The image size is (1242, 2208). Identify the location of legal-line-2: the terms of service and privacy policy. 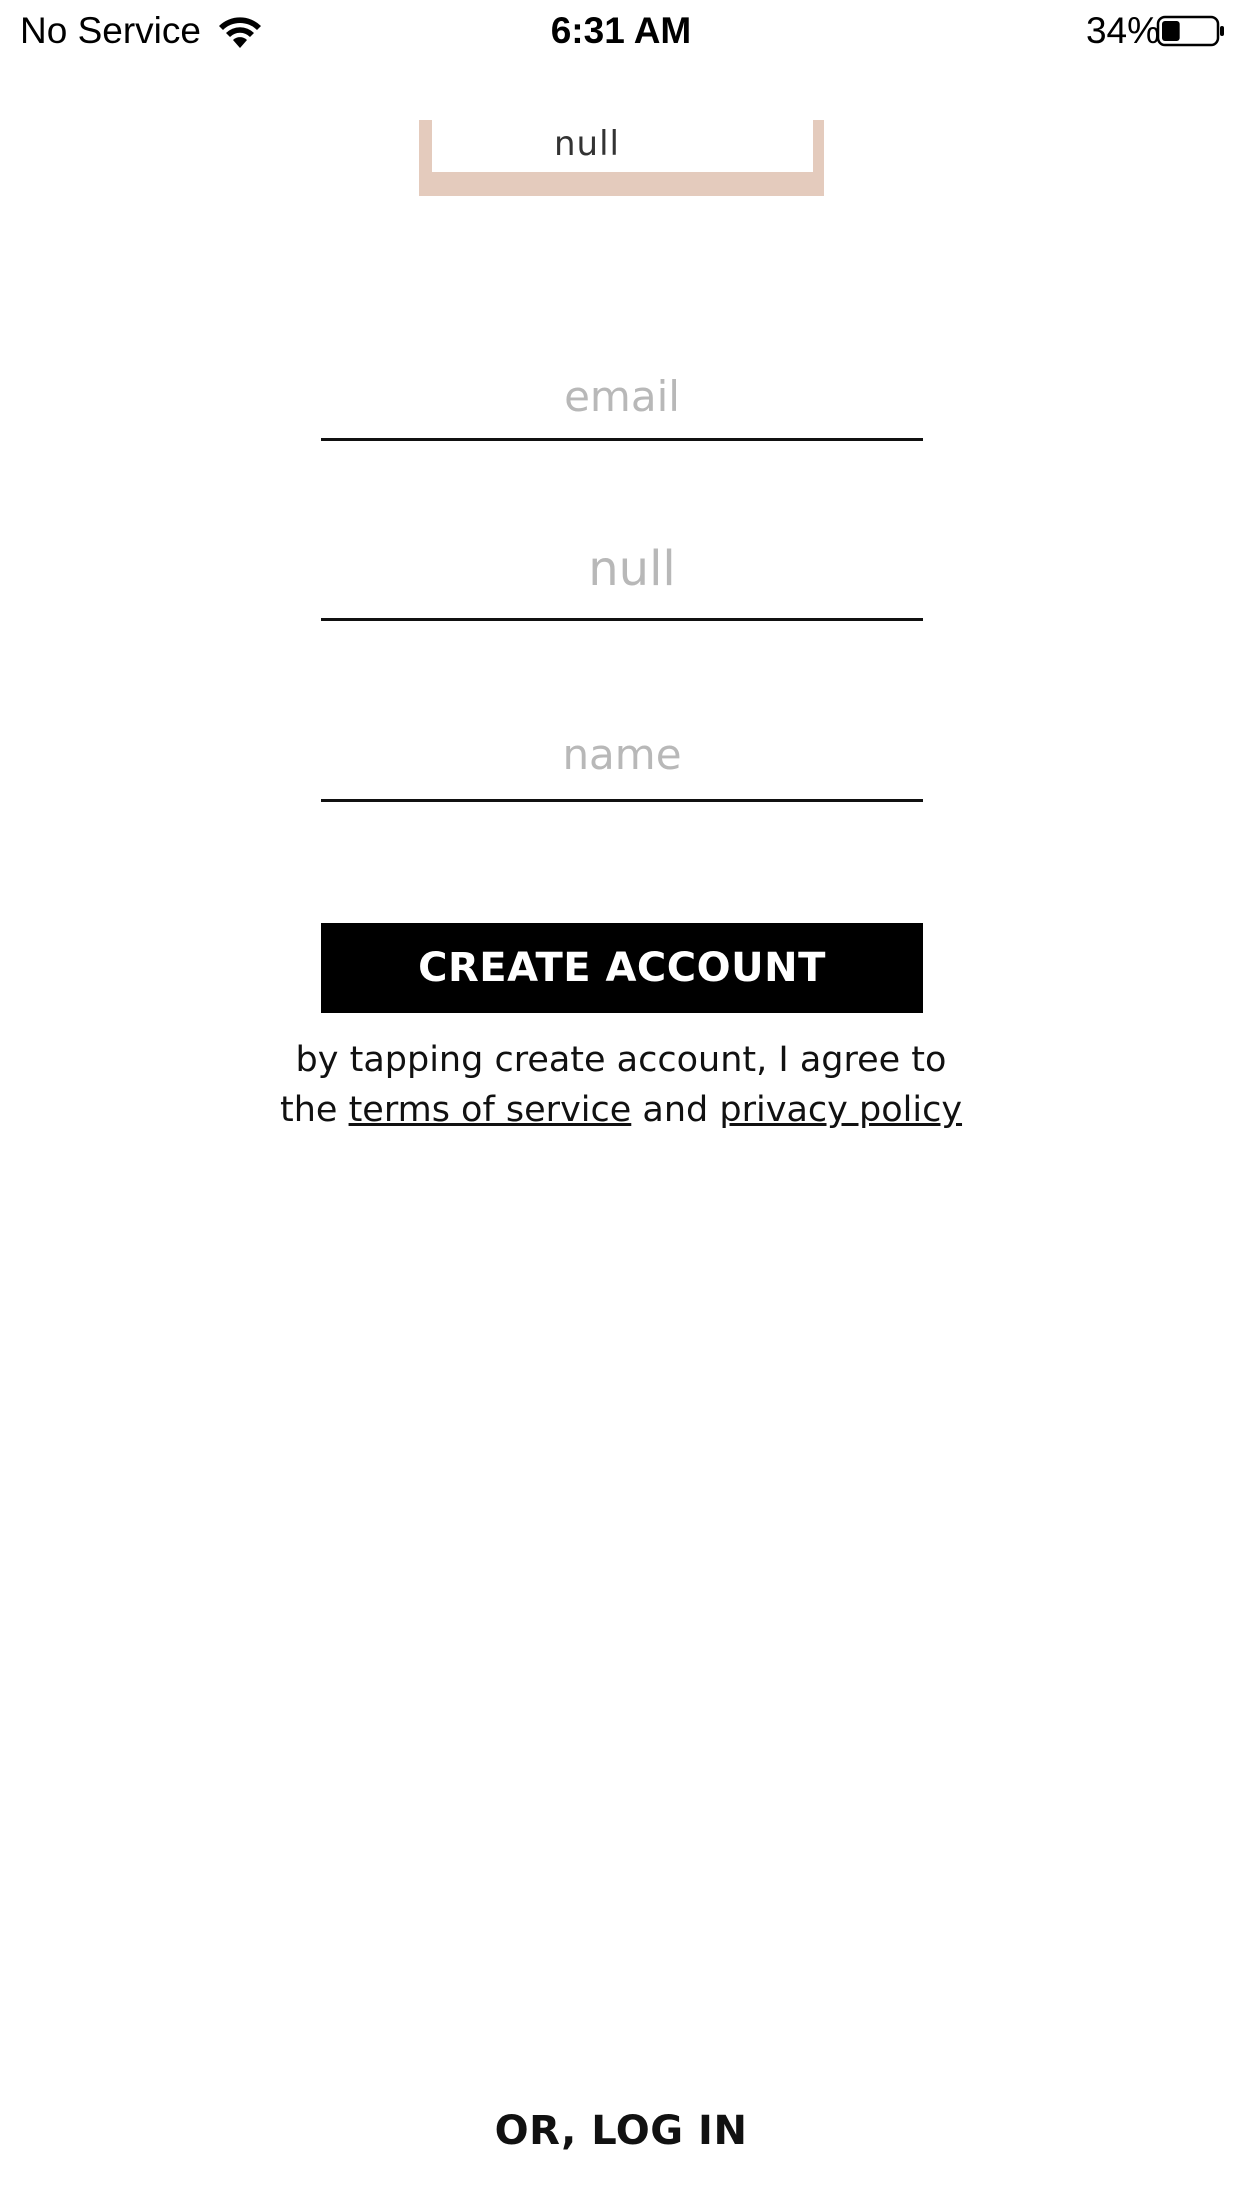
(621, 1110).